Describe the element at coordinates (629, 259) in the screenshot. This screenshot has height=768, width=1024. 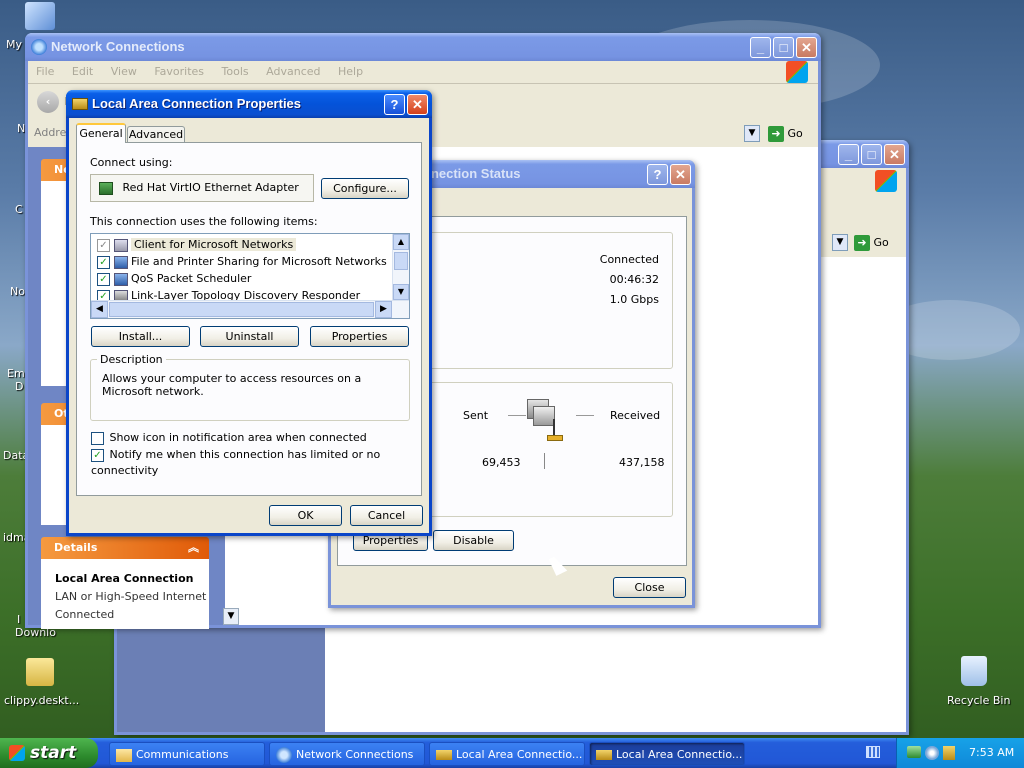
I see `connection-status-value: Connected` at that location.